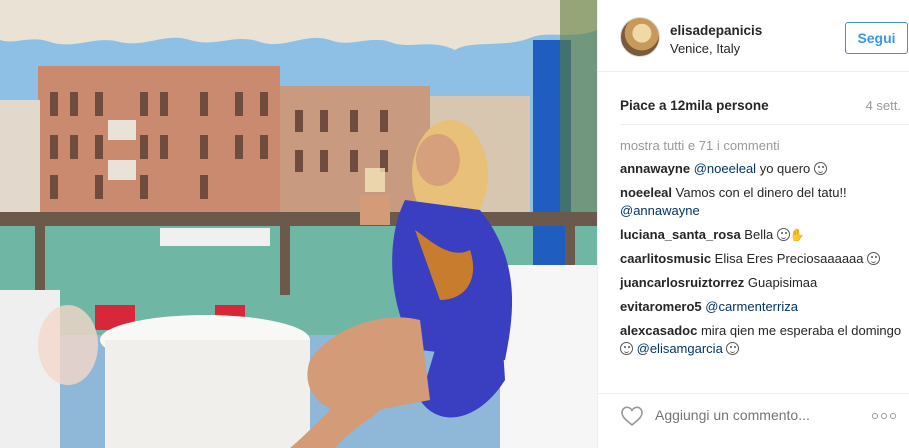  What do you see at coordinates (658, 330) in the screenshot?
I see `comment-username: alexcasadoc` at bounding box center [658, 330].